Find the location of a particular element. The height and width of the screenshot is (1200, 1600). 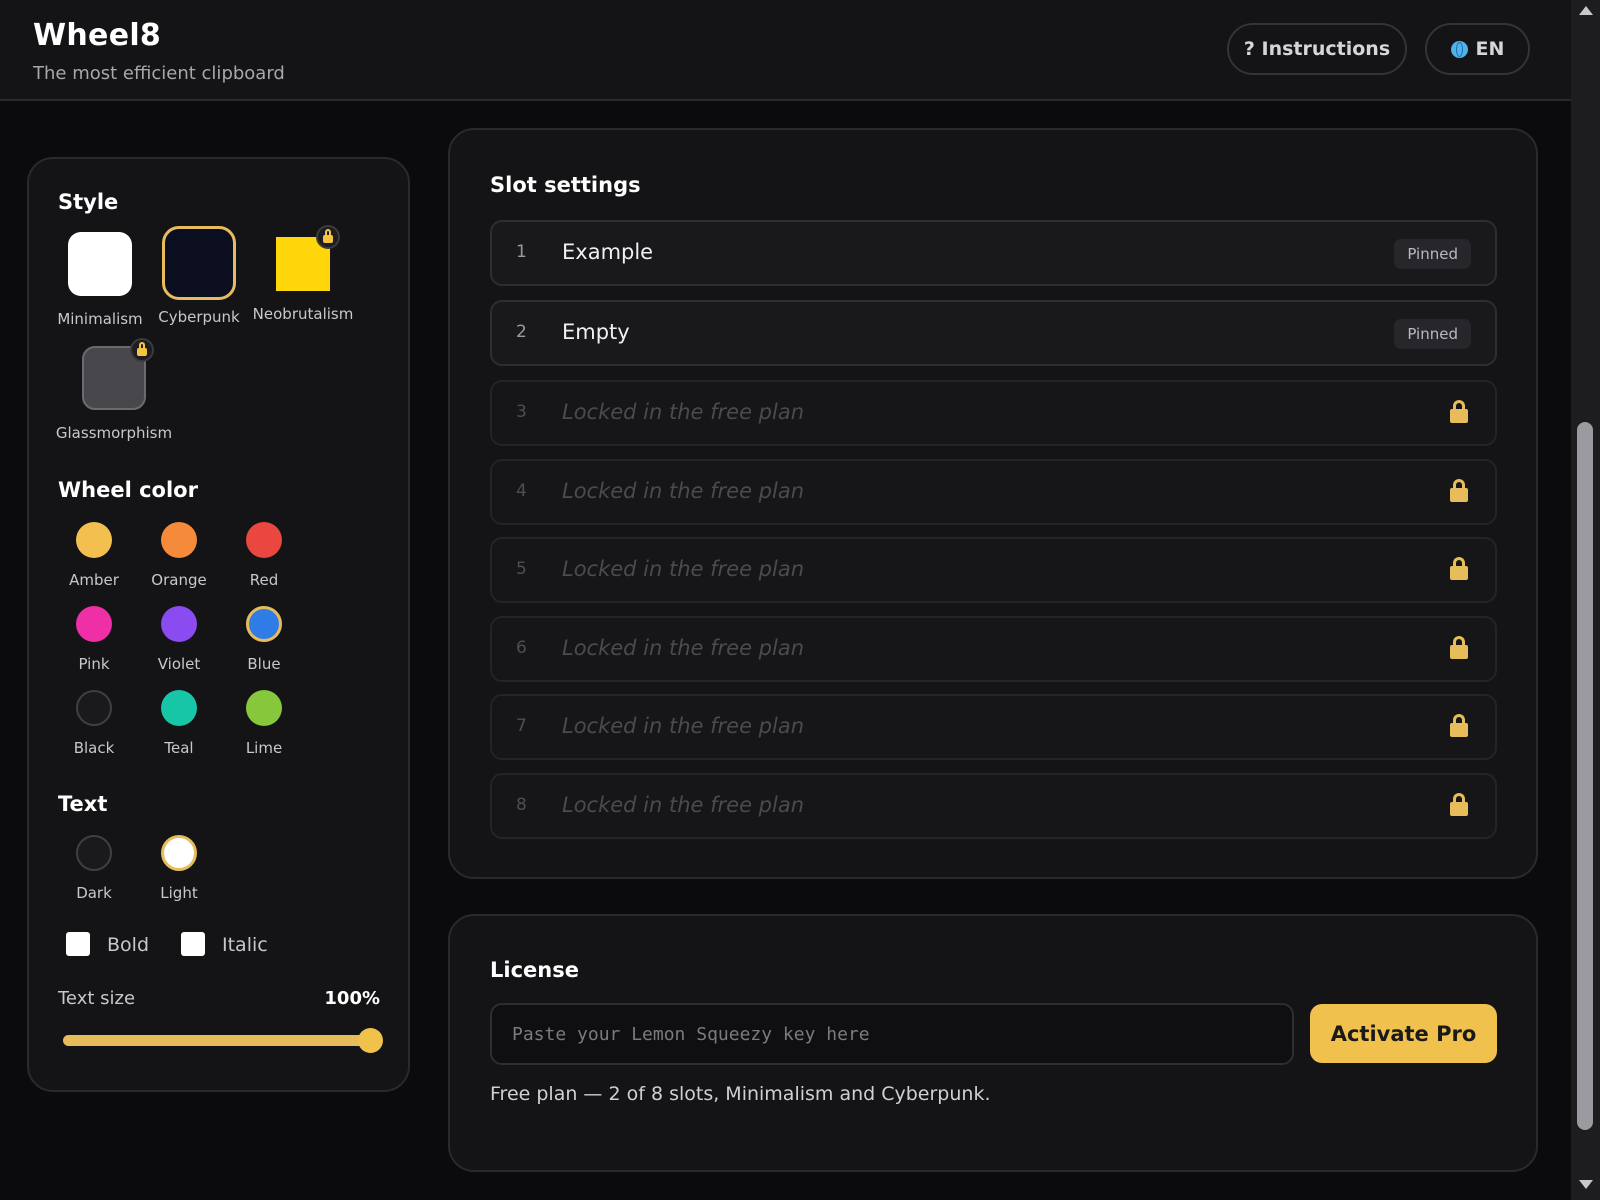

language-label: EN is located at coordinates (1490, 49).